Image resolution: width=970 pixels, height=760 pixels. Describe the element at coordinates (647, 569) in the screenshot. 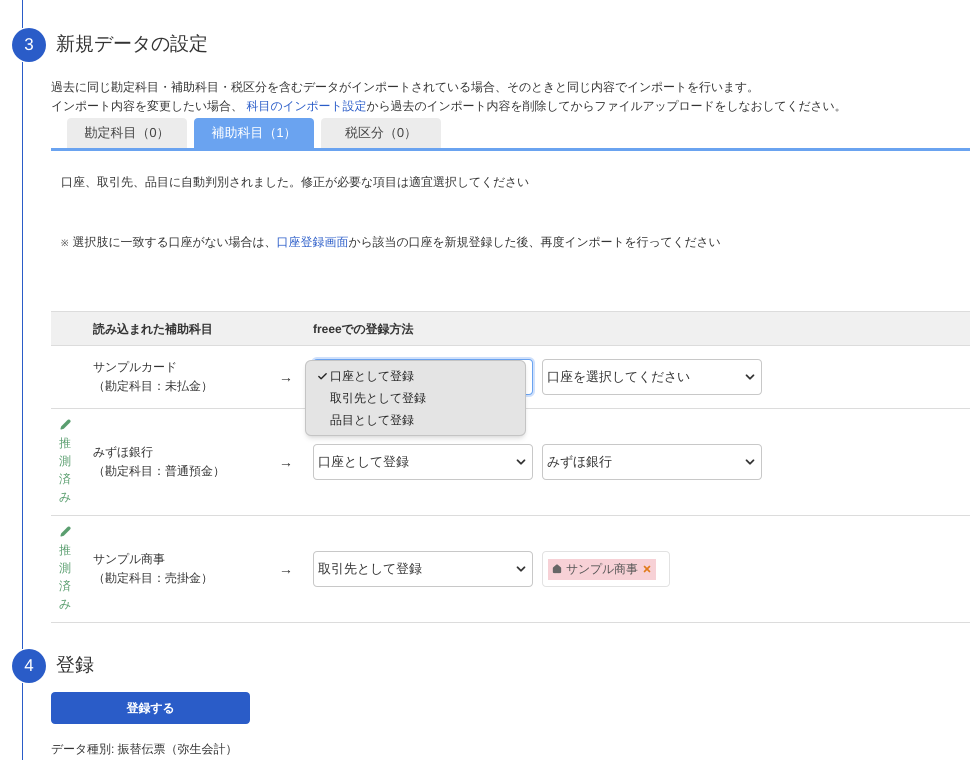

I see `remove-icon` at that location.